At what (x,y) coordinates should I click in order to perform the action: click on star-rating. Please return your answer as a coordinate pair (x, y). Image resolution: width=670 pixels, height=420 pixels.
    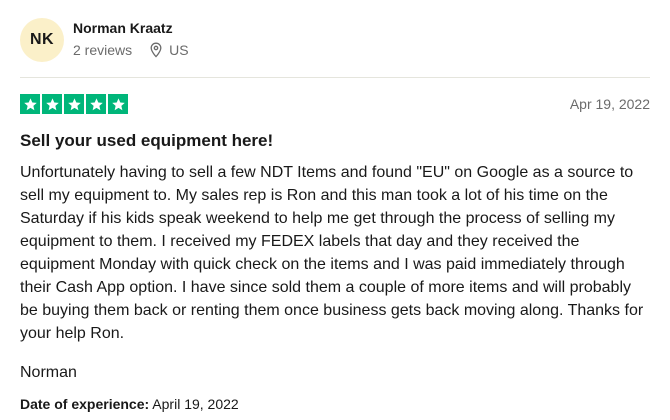
    Looking at the image, I should click on (74, 104).